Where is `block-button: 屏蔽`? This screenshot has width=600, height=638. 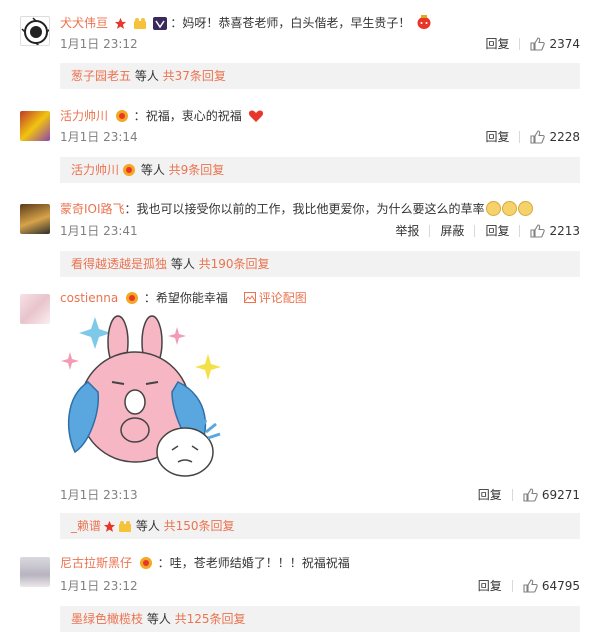 block-button: 屏蔽 is located at coordinates (452, 231).